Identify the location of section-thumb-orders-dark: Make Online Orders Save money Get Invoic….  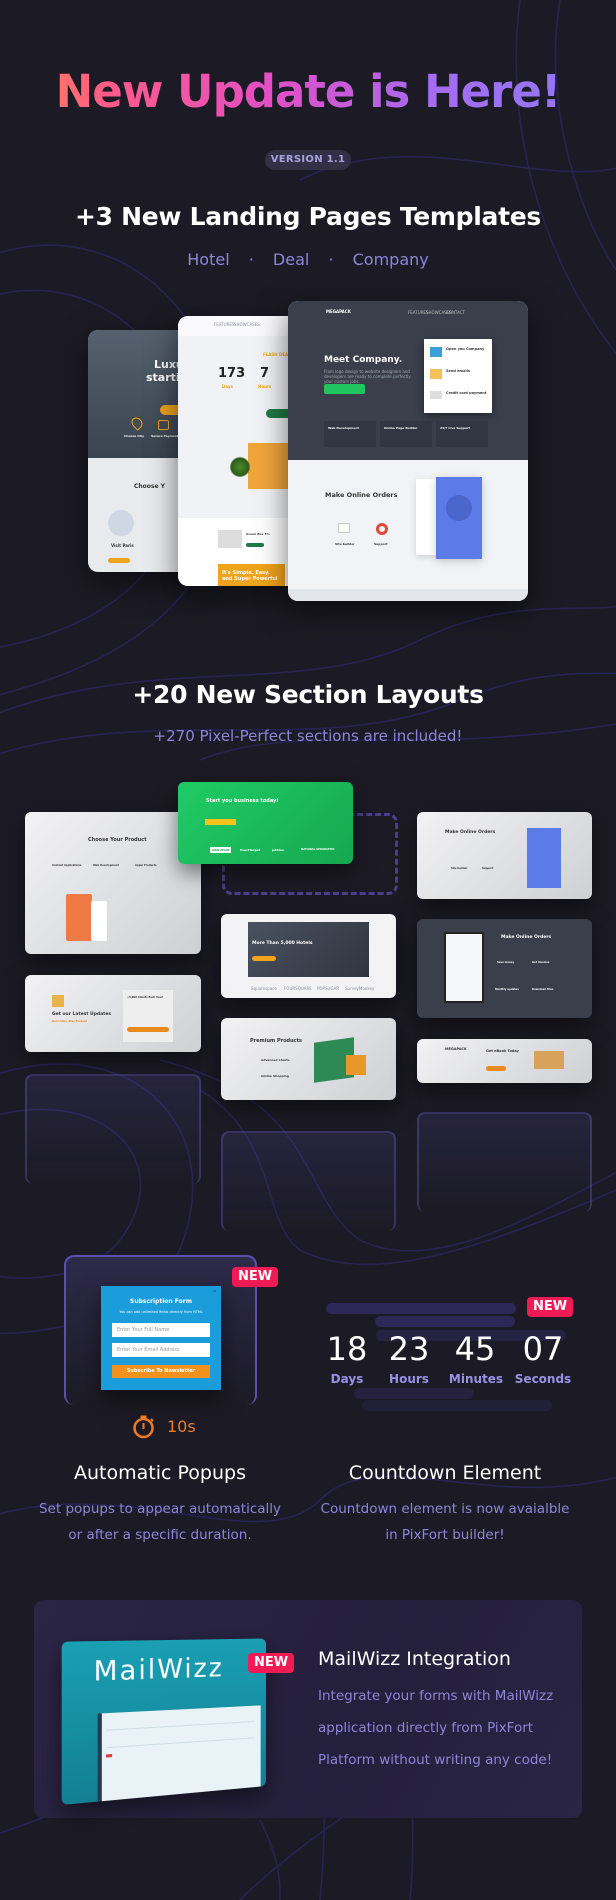
(504, 968).